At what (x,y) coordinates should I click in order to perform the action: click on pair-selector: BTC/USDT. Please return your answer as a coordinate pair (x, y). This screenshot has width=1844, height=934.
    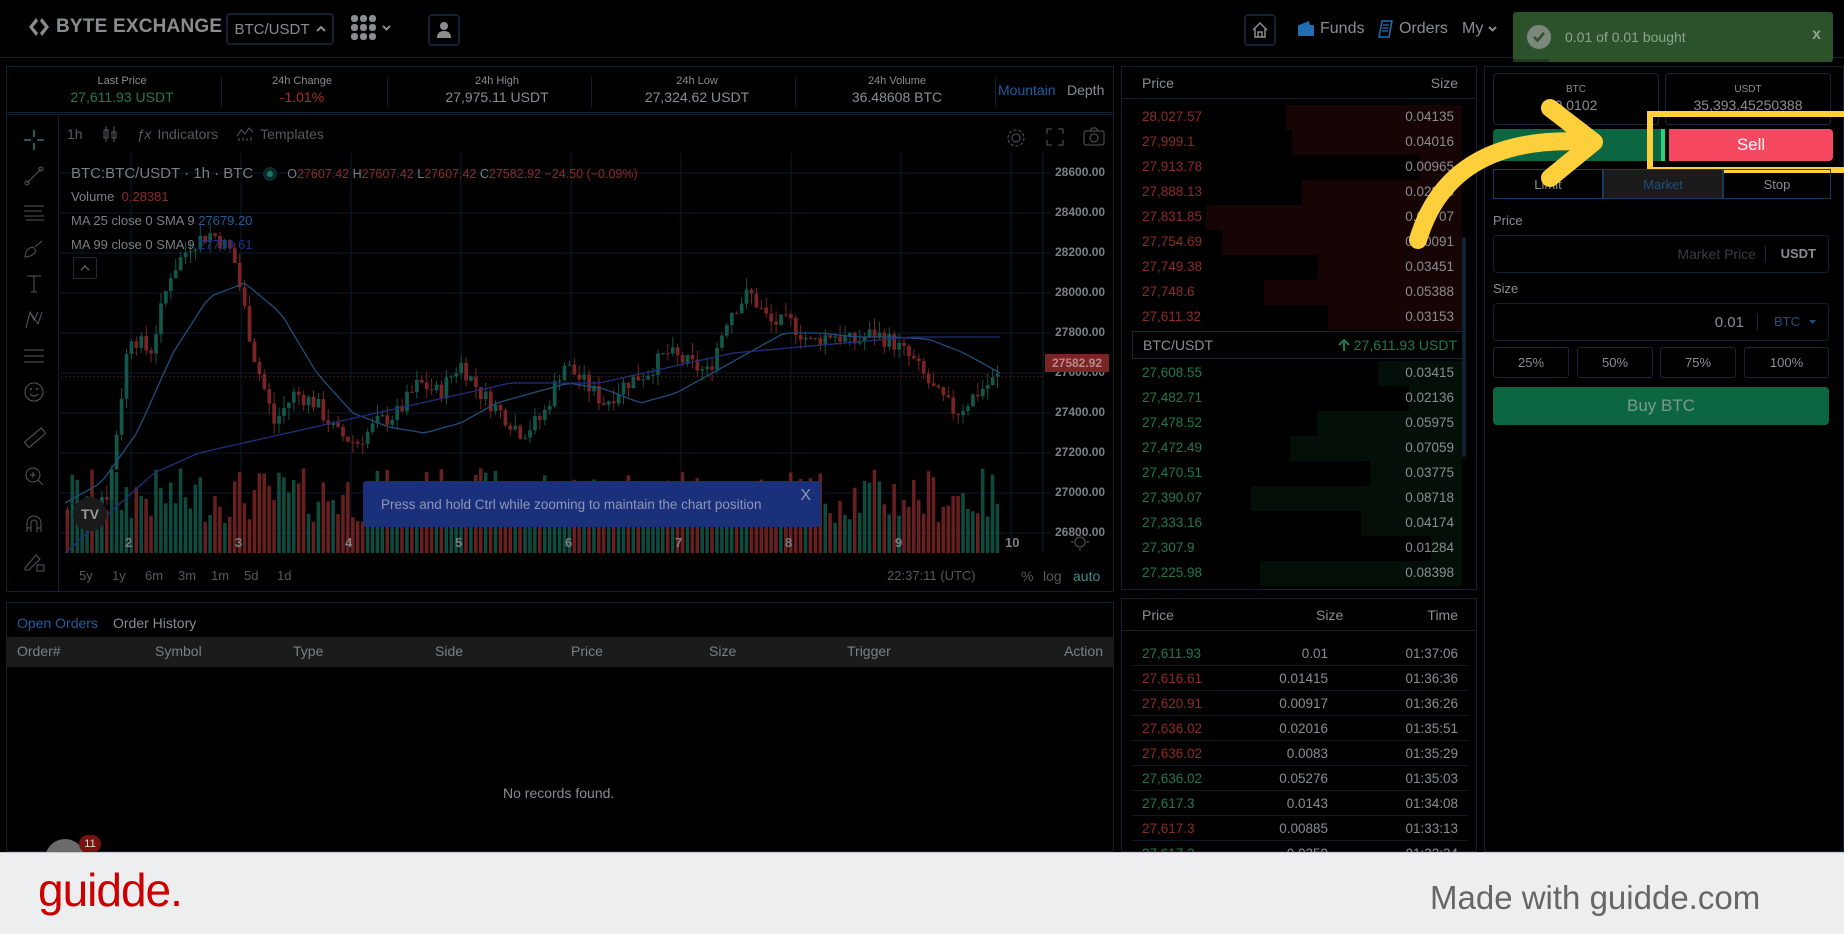
    Looking at the image, I should click on (280, 29).